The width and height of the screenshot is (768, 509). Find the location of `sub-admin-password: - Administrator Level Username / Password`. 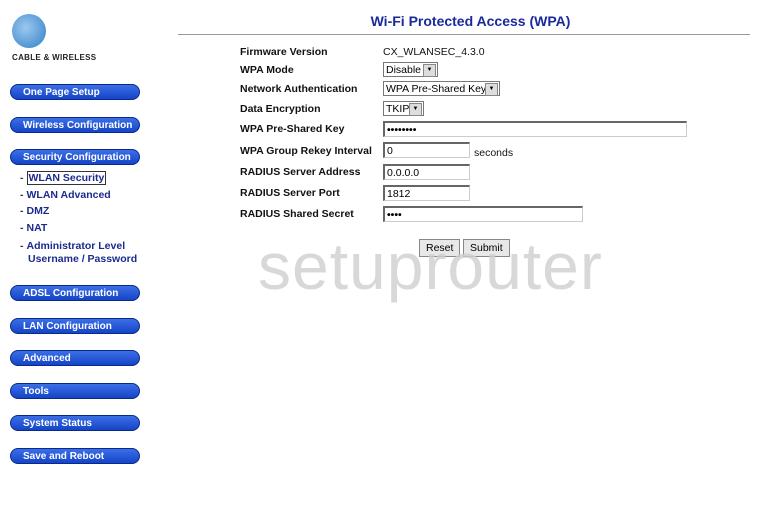

sub-admin-password: - Administrator Level Username / Password is located at coordinates (78, 252).